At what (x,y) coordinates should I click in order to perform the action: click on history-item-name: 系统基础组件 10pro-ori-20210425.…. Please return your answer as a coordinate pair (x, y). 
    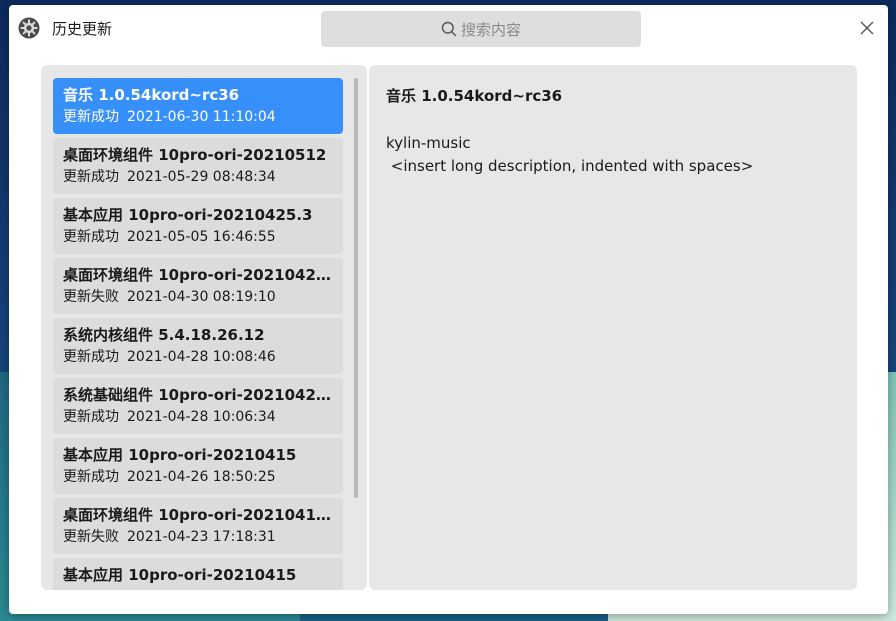
    Looking at the image, I should click on (198, 395).